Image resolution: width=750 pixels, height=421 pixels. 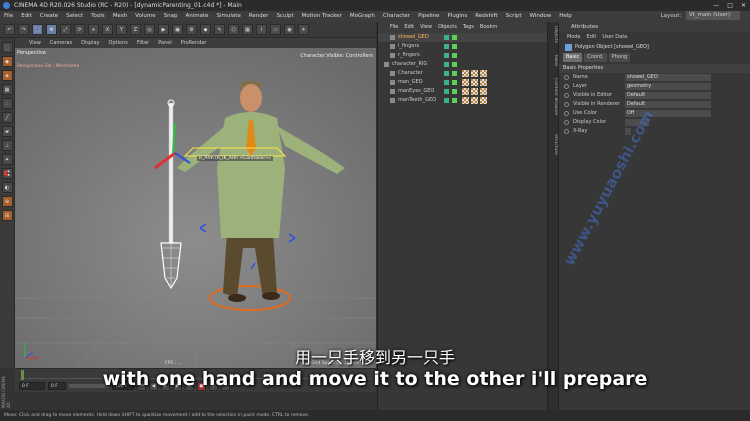 What do you see at coordinates (90, 43) in the screenshot?
I see `vp-menu-display: Display` at bounding box center [90, 43].